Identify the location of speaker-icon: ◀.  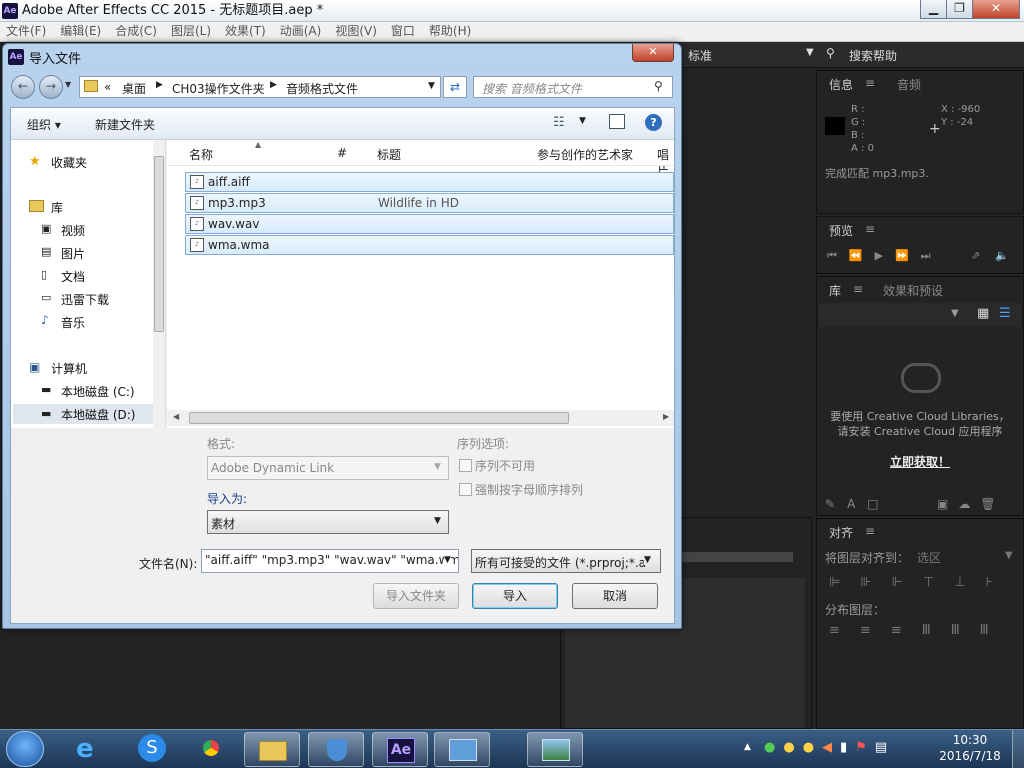
(827, 747).